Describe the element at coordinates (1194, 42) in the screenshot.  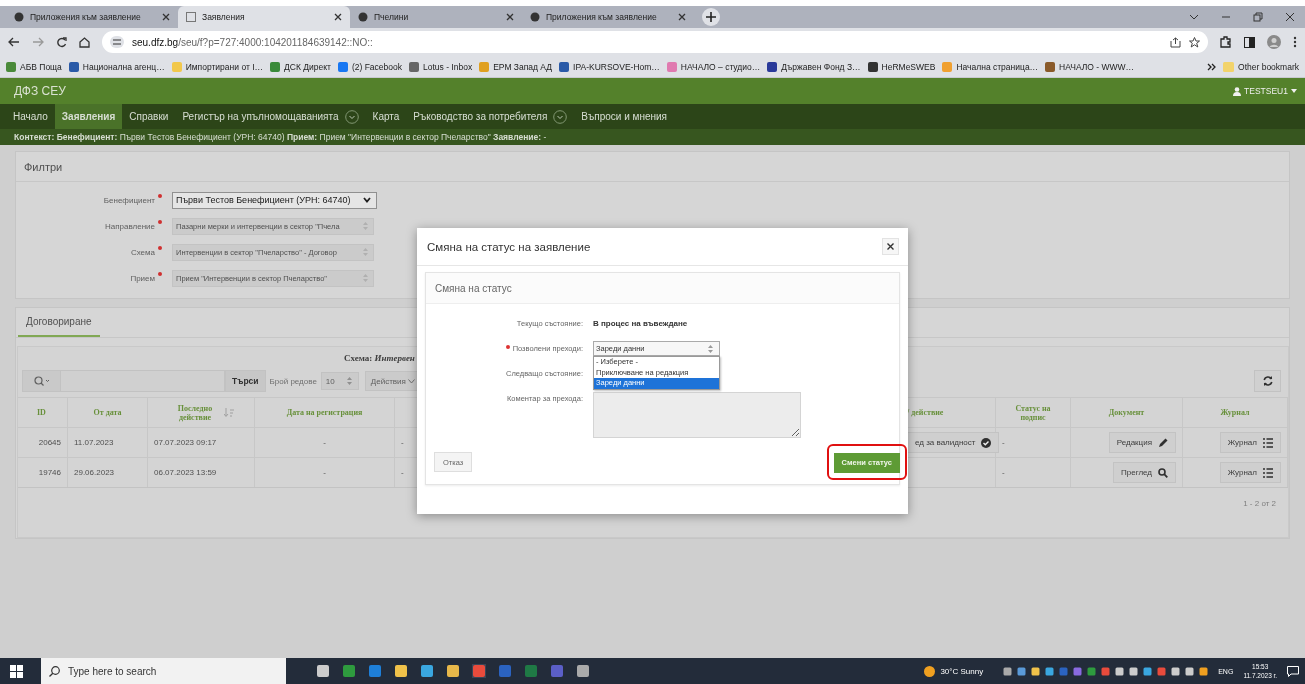
I see `star-icon` at that location.